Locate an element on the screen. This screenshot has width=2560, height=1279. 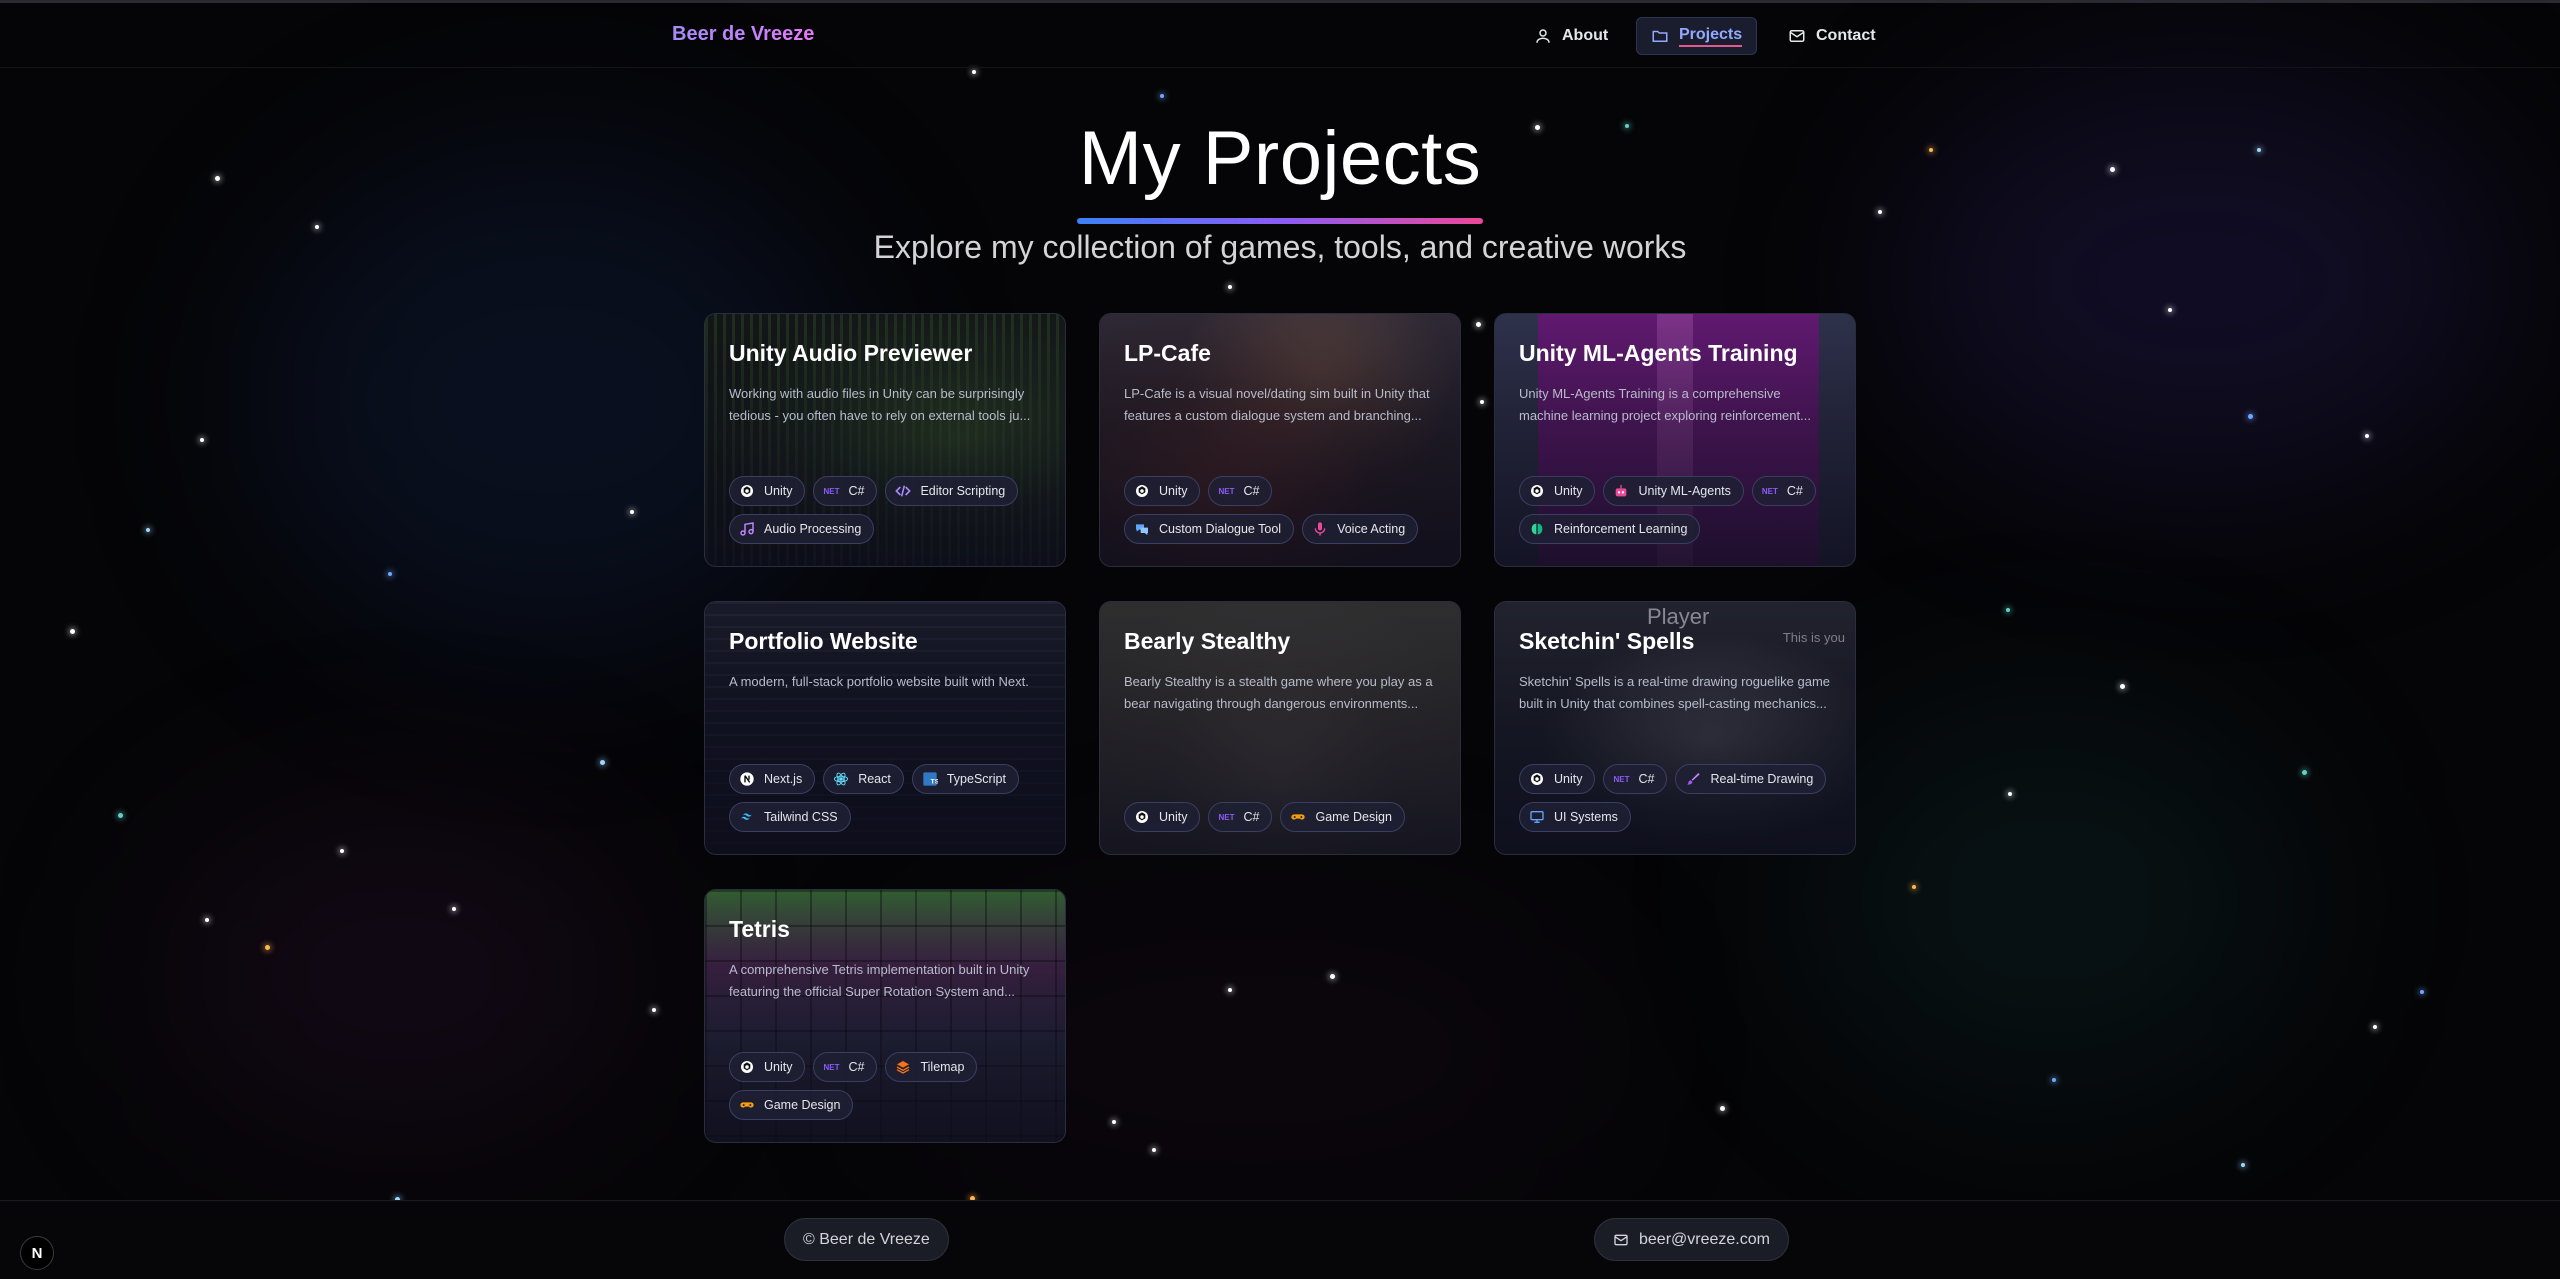
tech-tag: Game Design is located at coordinates (791, 1105).